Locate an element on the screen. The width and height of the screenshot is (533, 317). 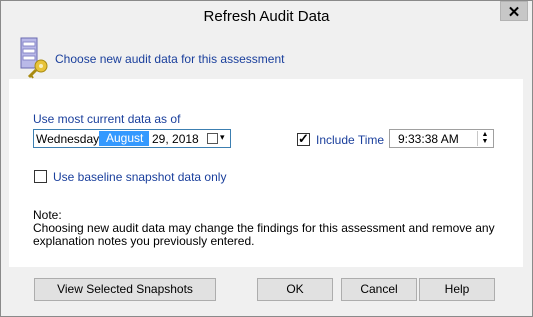
close-button: ✕ is located at coordinates (514, 11).